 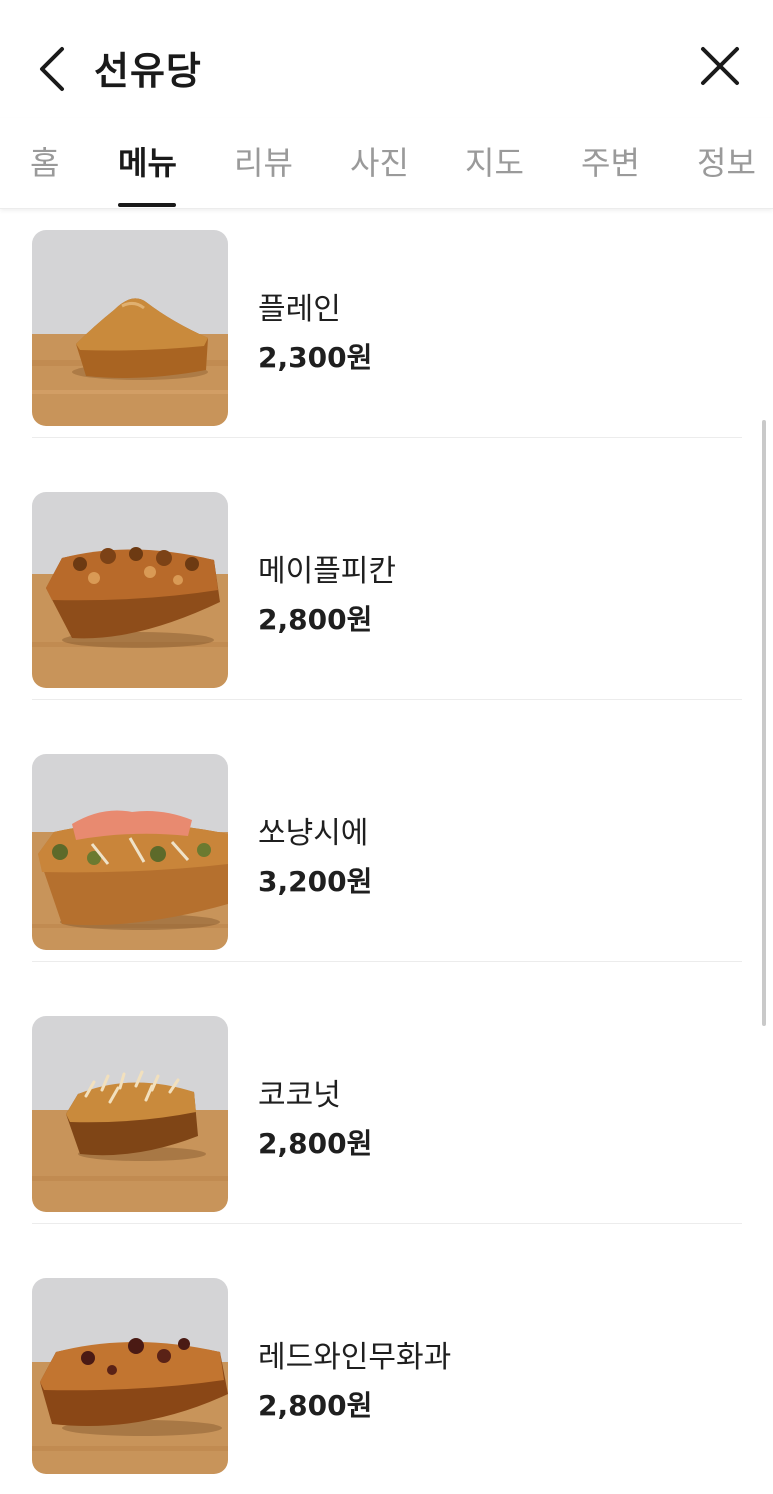 What do you see at coordinates (764, 723) in the screenshot?
I see `scrollbar` at bounding box center [764, 723].